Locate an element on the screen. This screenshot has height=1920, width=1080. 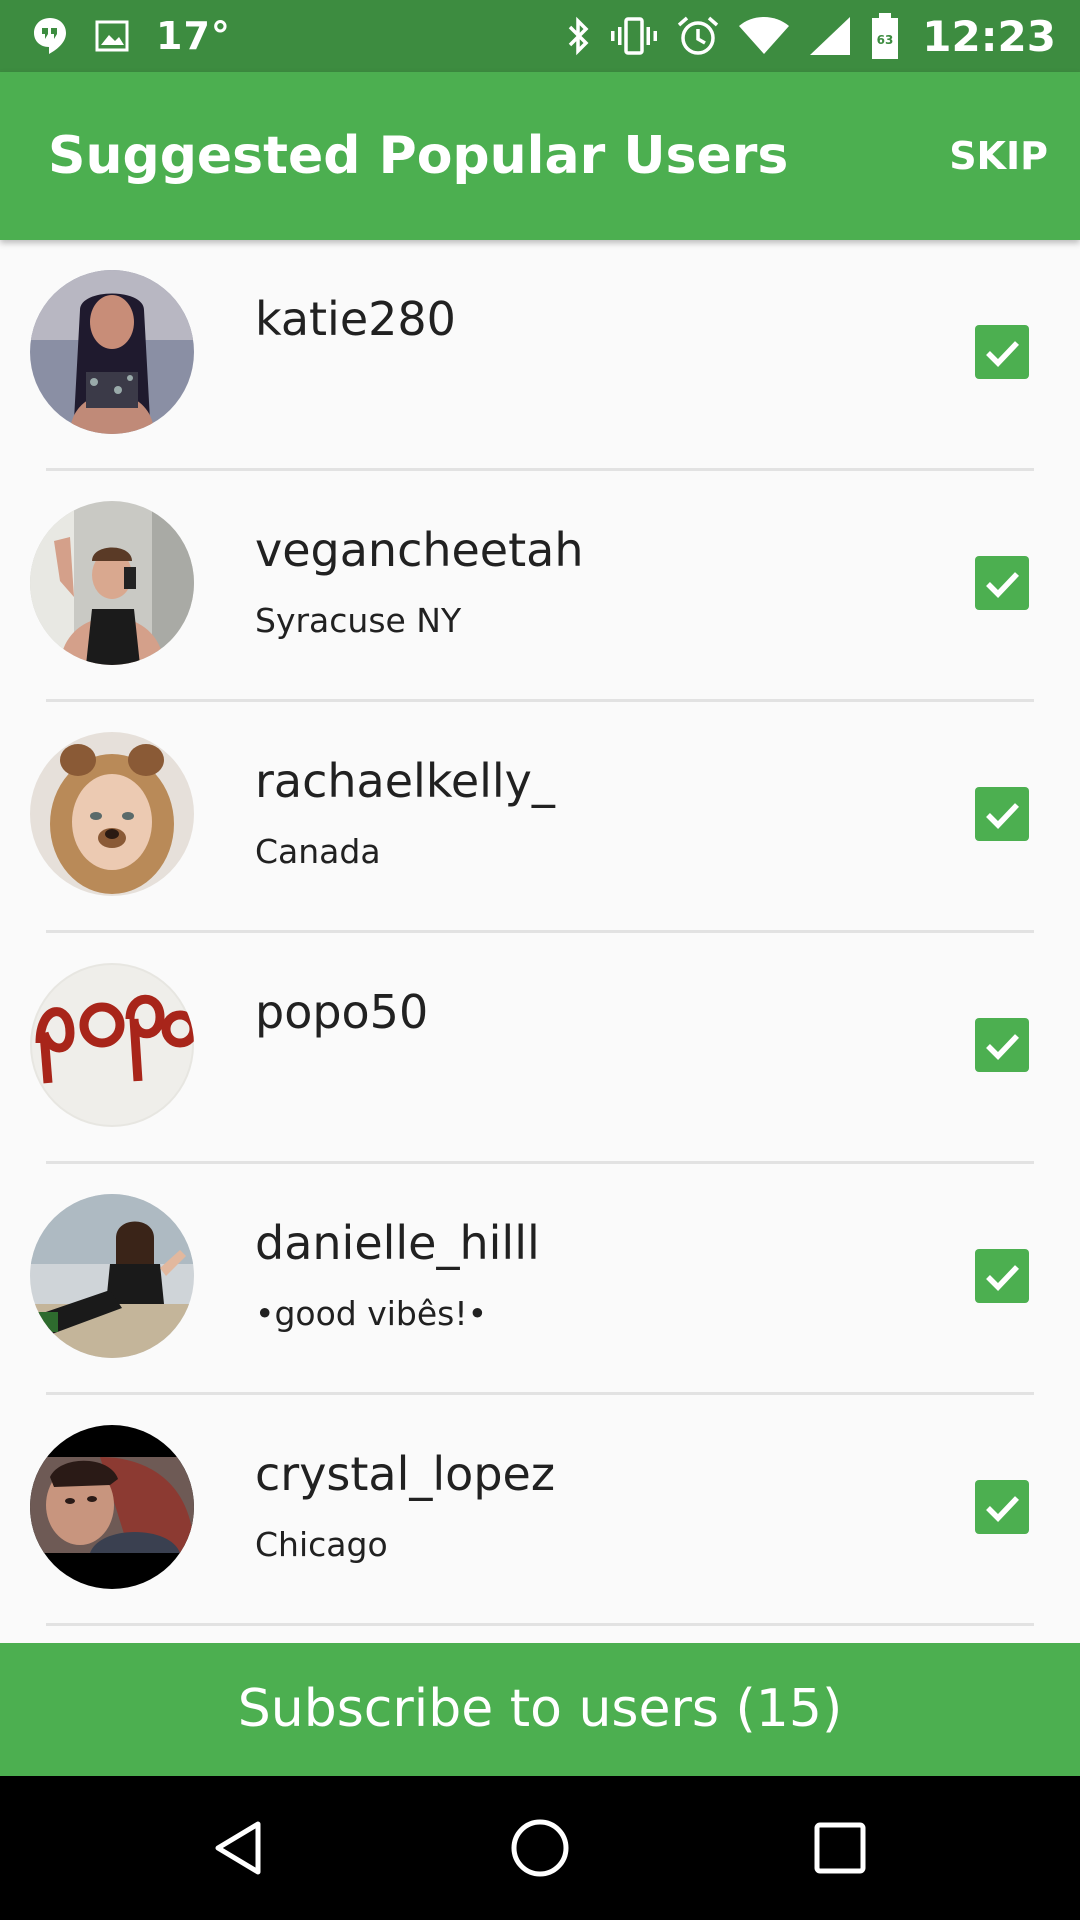
battery-icon: 63 is located at coordinates (885, 36).